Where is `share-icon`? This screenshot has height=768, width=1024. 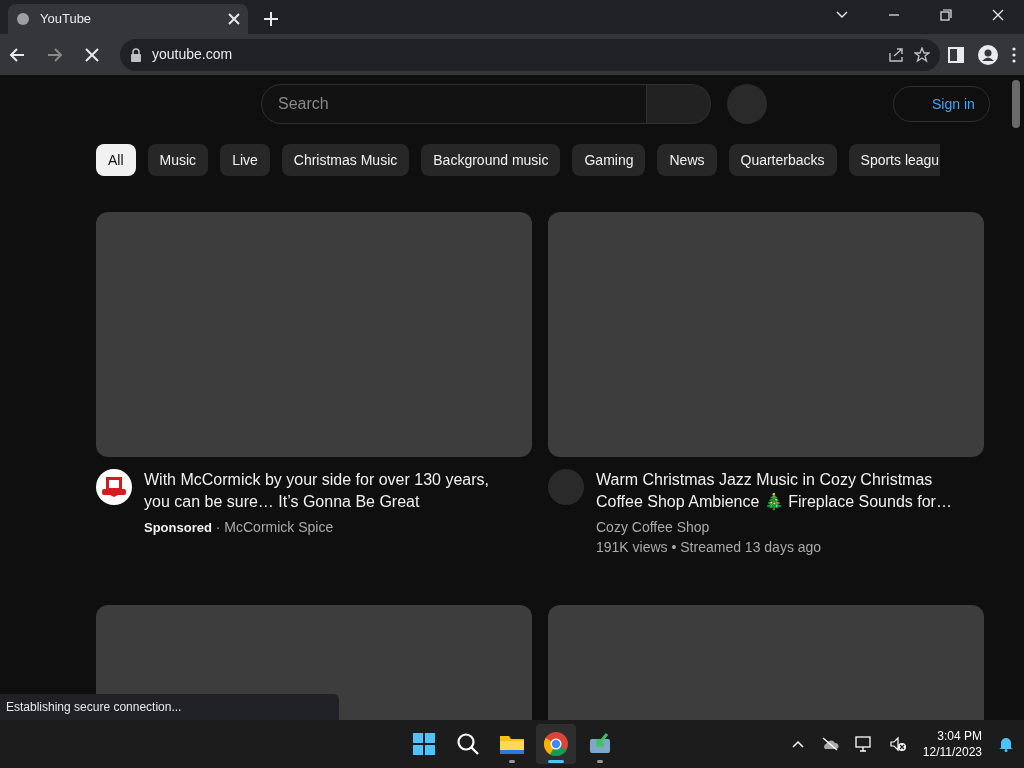
share-icon is located at coordinates (896, 54).